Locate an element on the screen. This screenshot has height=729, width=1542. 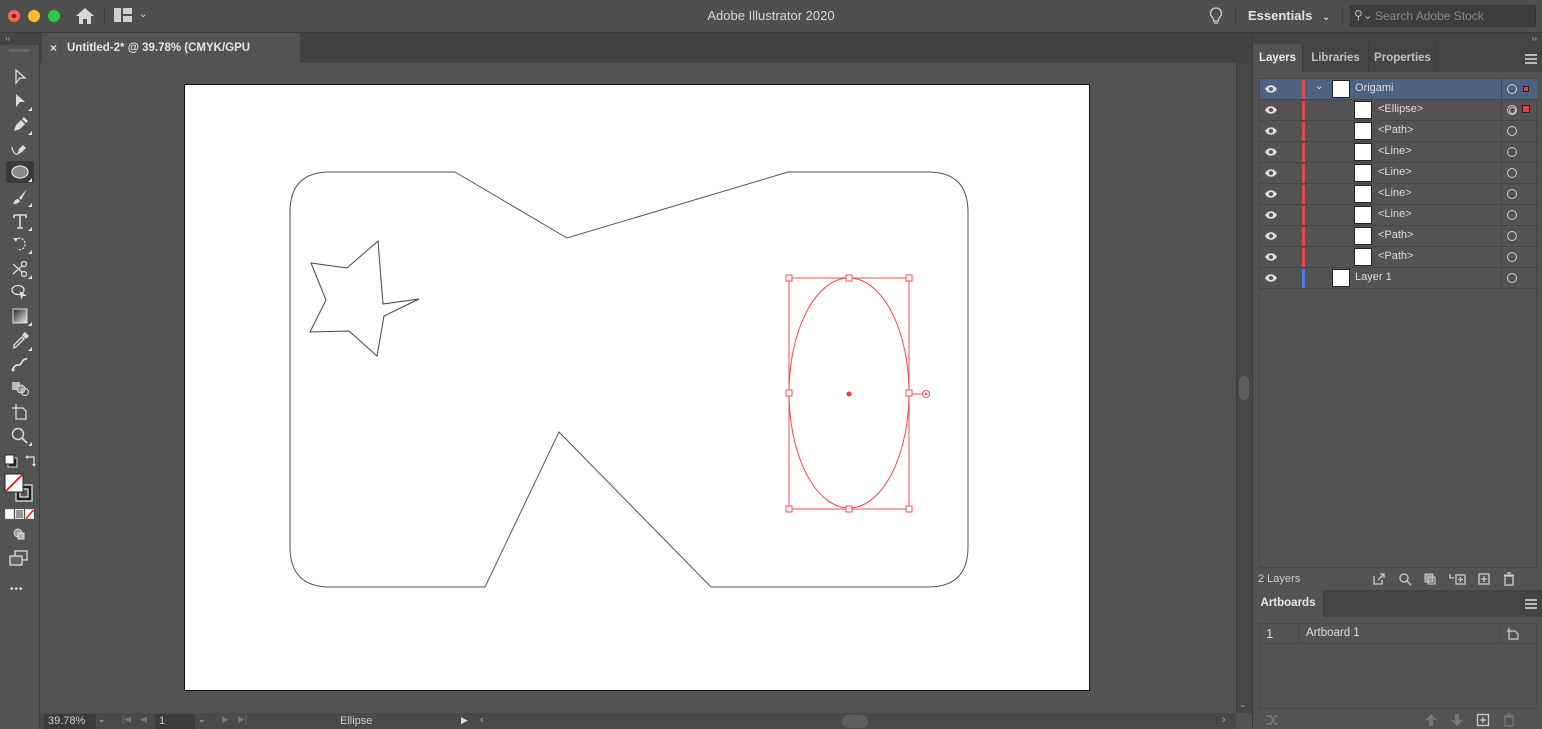
layer-name: Origami is located at coordinates (1374, 88).